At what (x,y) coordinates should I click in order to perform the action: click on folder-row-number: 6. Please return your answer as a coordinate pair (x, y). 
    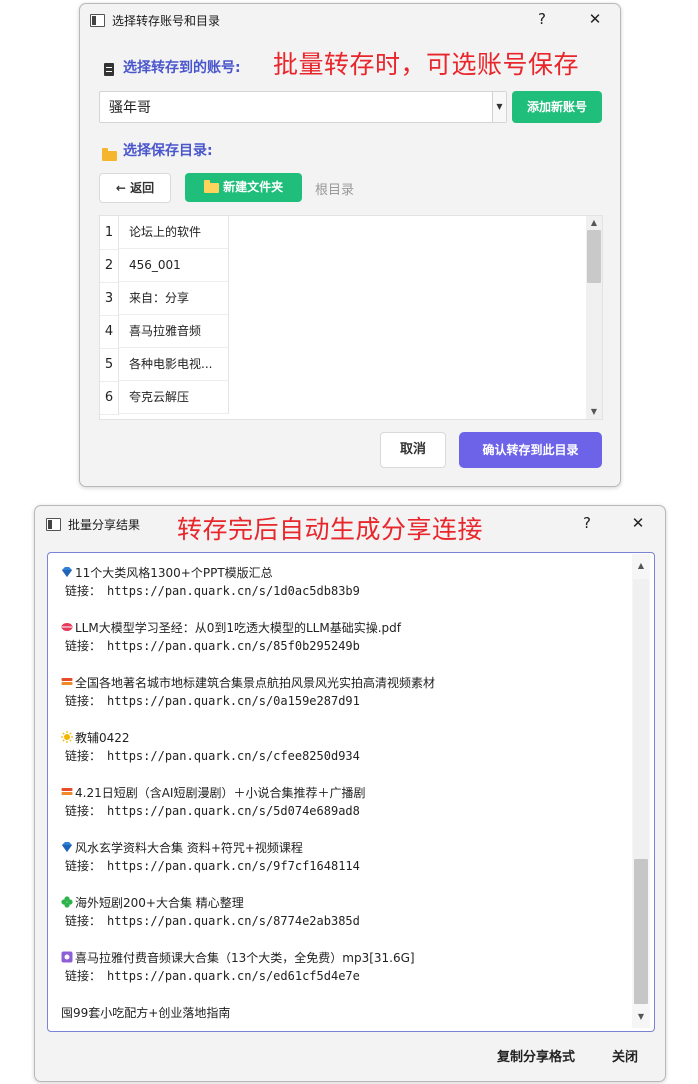
    Looking at the image, I should click on (109, 398).